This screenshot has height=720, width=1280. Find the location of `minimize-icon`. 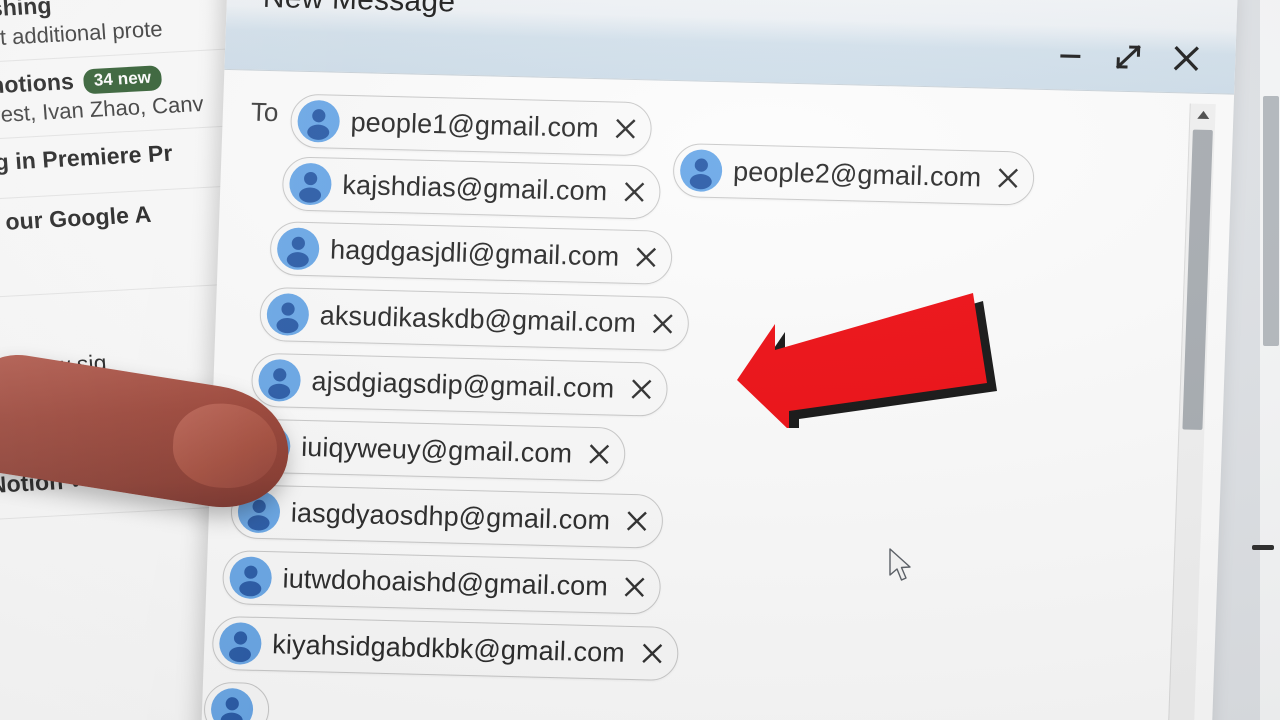

minimize-icon is located at coordinates (1070, 55).